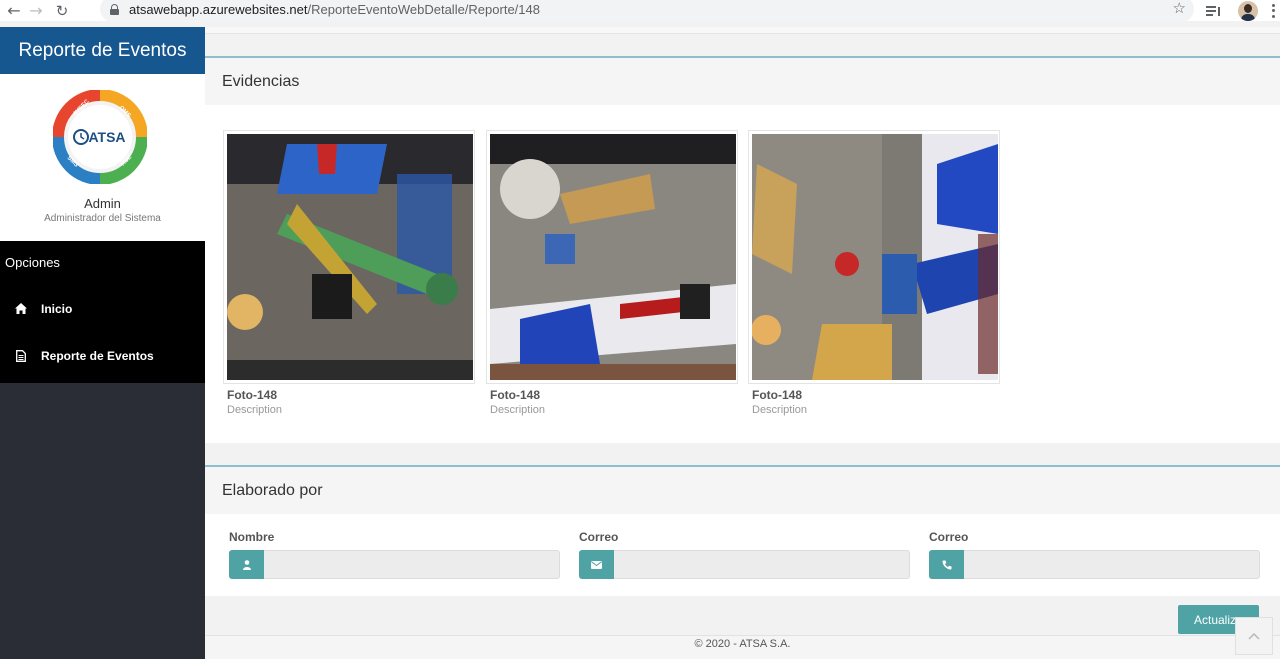 Image resolution: width=1280 pixels, height=659 pixels. I want to click on evidence-photo-1: Foto-148 Description, so click(349, 273).